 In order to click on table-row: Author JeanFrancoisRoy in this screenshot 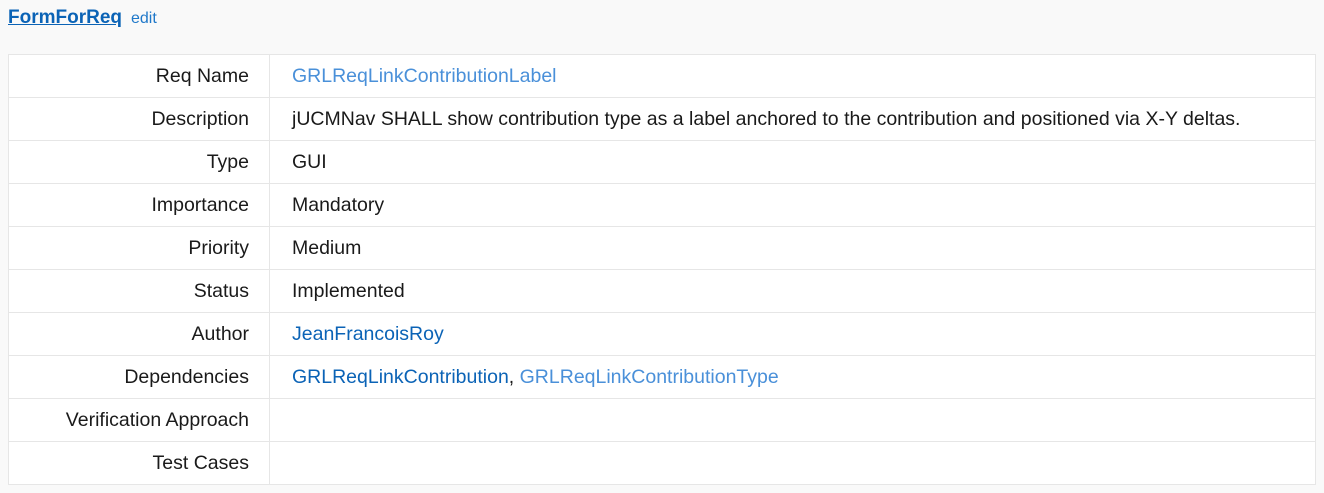, I will do `click(662, 334)`.